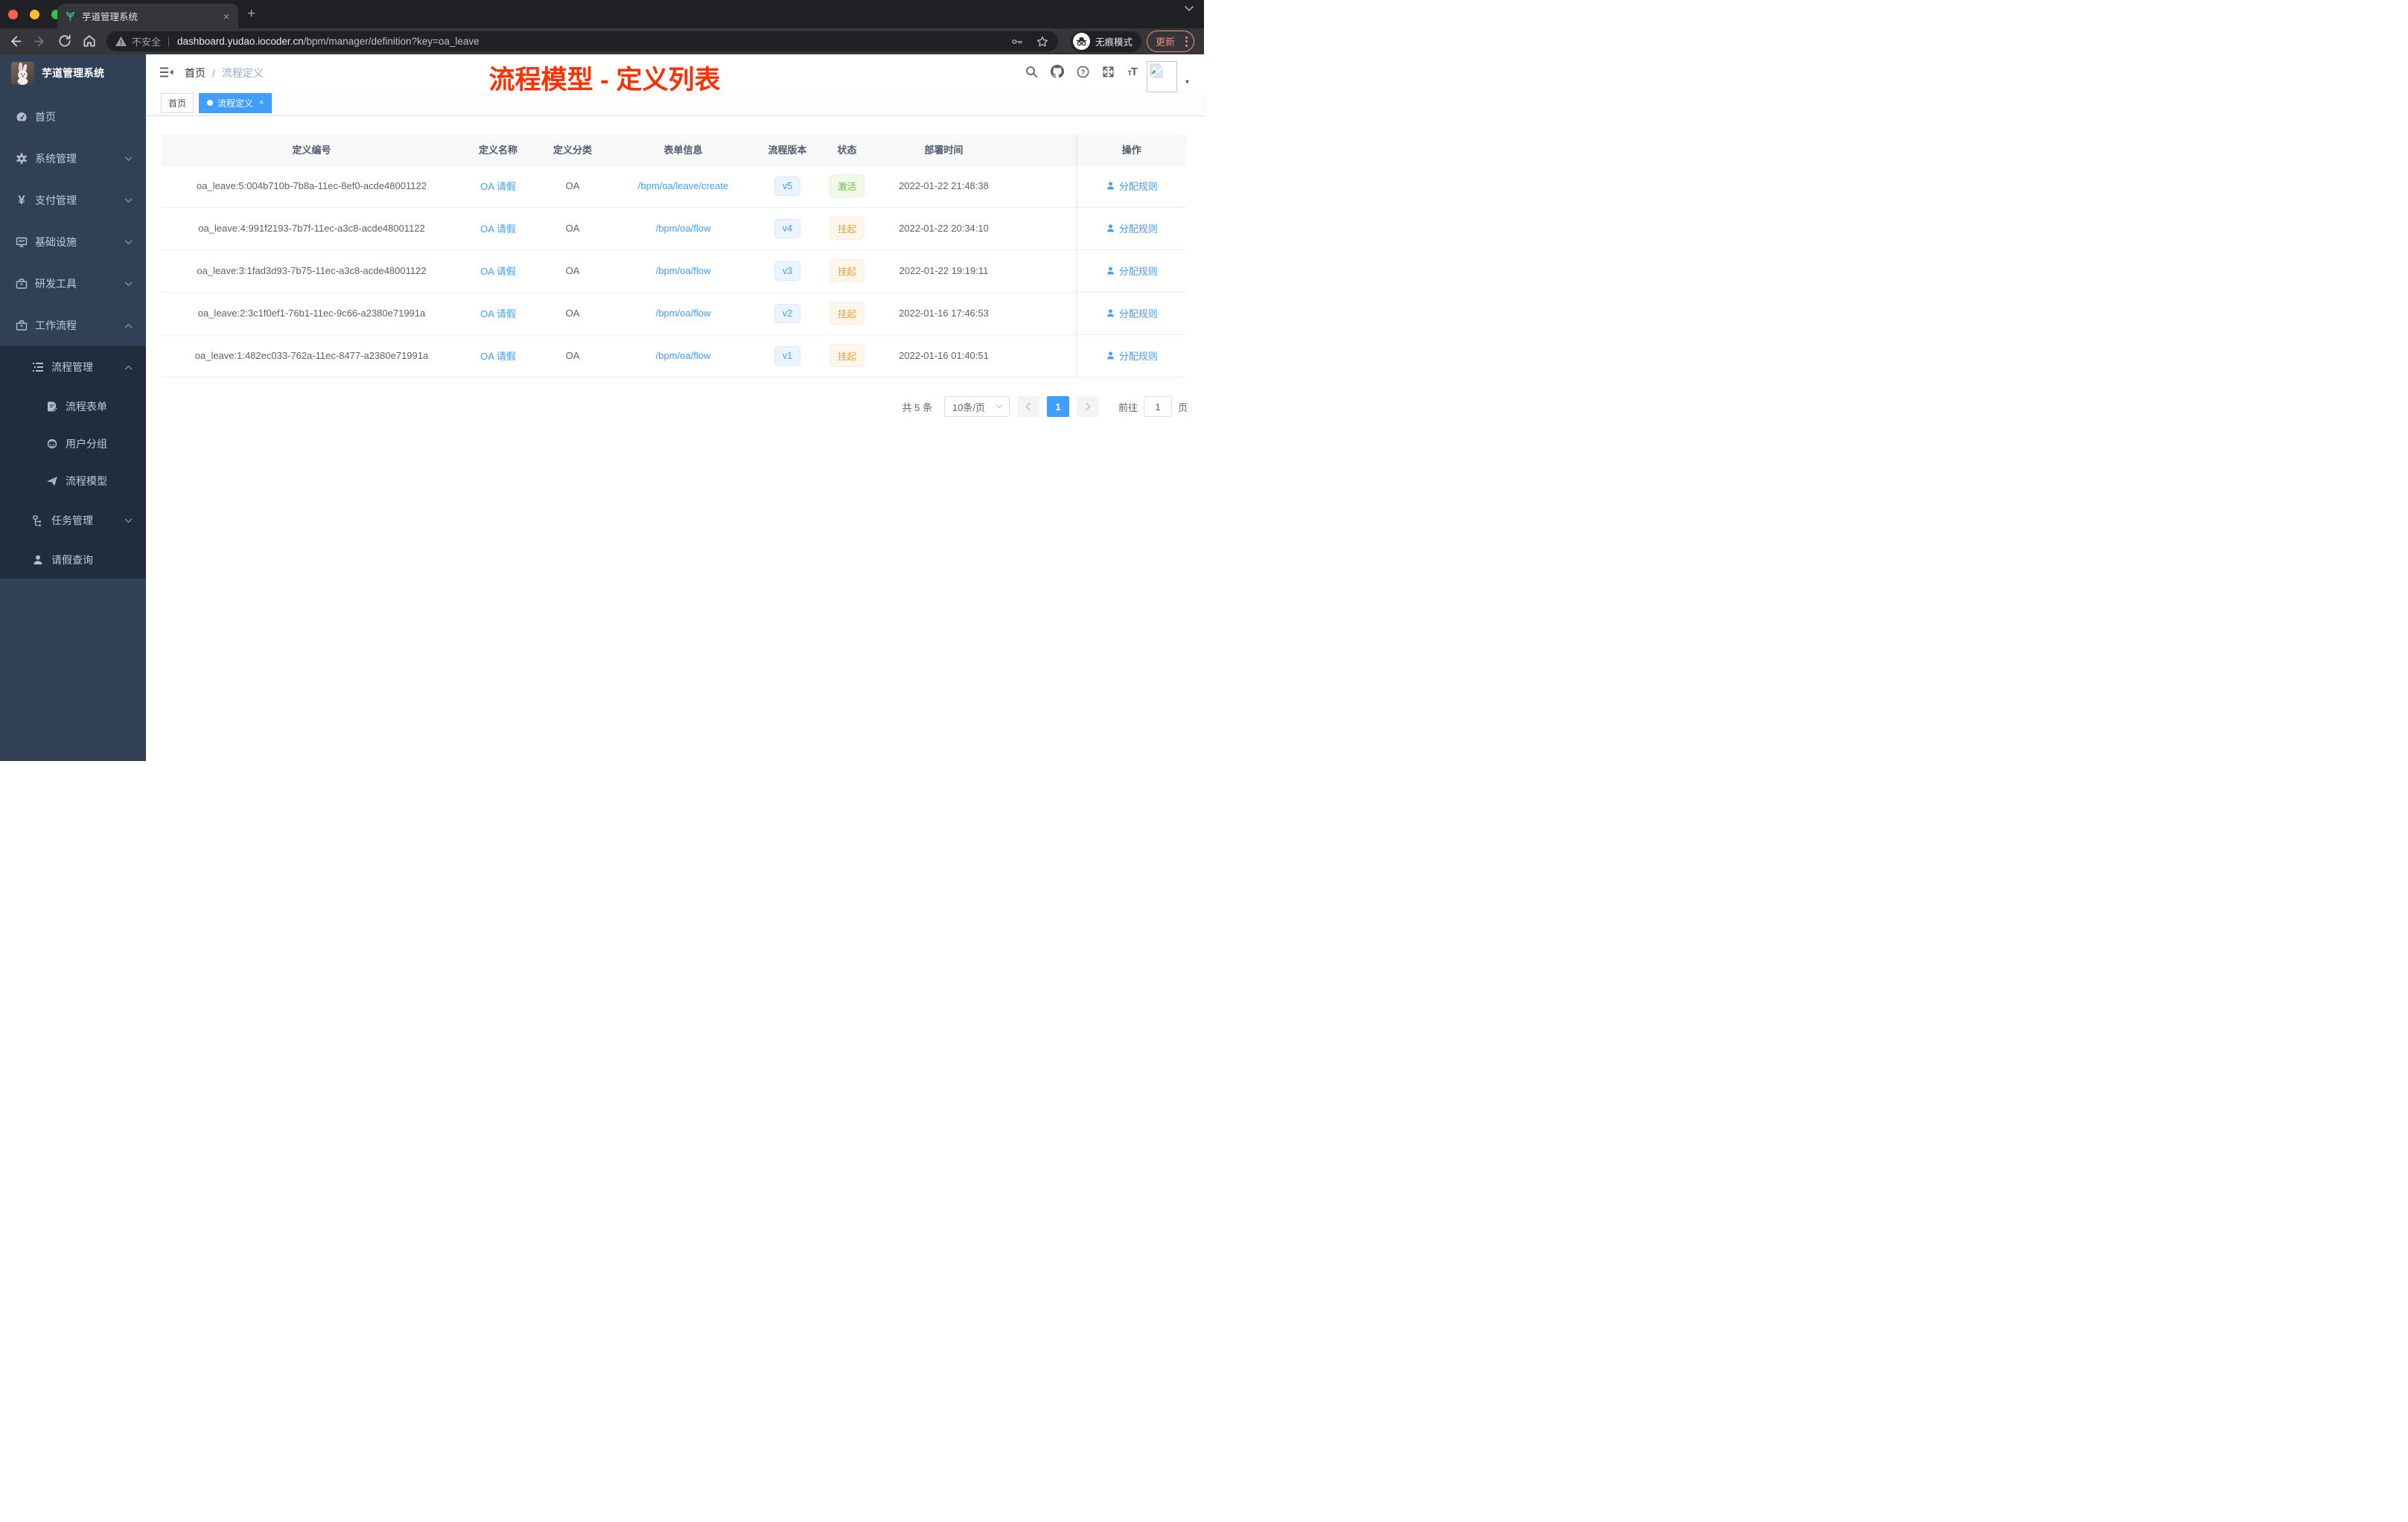 The height and width of the screenshot is (1522, 2408). Describe the element at coordinates (976, 406) in the screenshot. I see `page-size-select: 10条/页` at that location.